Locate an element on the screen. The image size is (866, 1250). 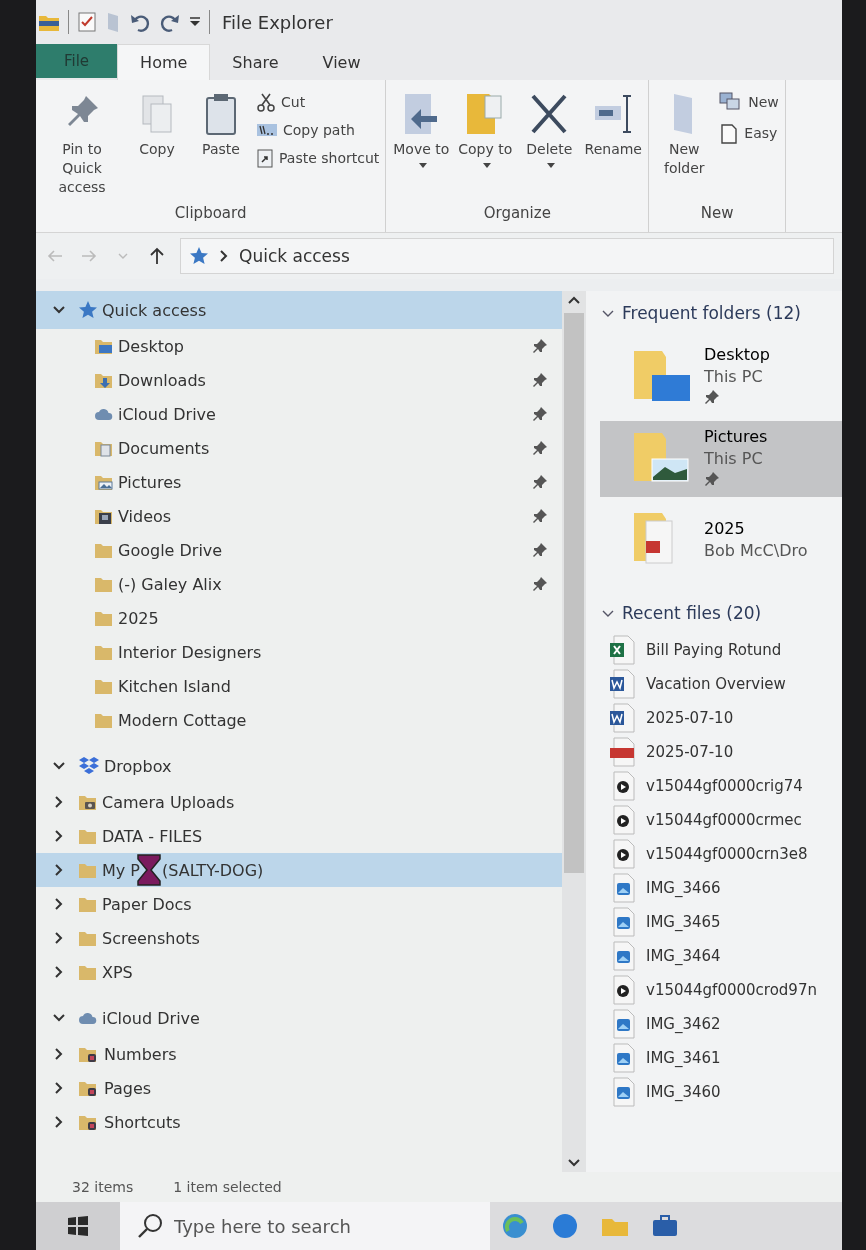
nav-item: 2025 is located at coordinates (299, 618).